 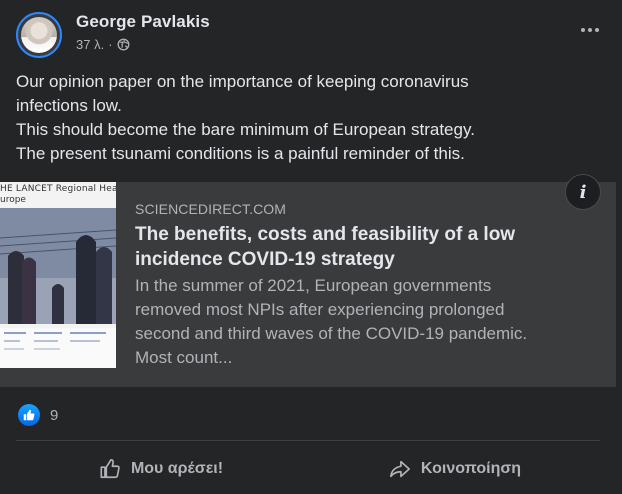 What do you see at coordinates (58, 348) in the screenshot?
I see `thumbnail-footer` at bounding box center [58, 348].